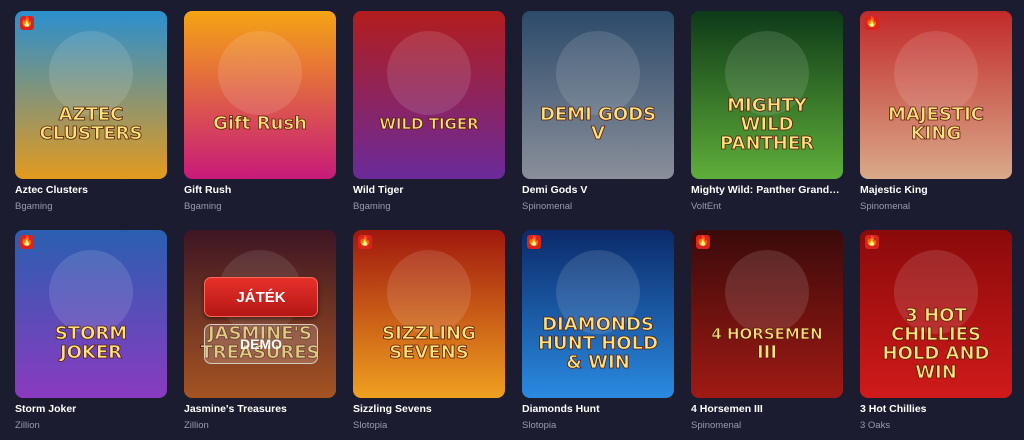  I want to click on game-artwork: 4 HORSEMENIII, so click(767, 314).